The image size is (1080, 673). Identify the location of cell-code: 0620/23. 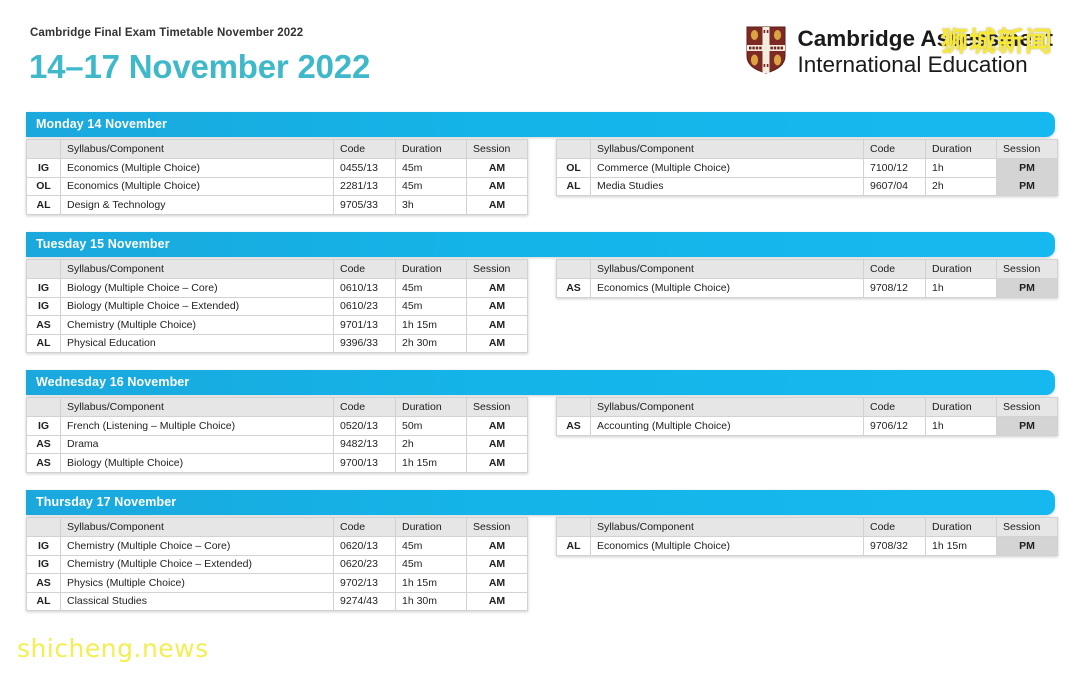
(364, 564).